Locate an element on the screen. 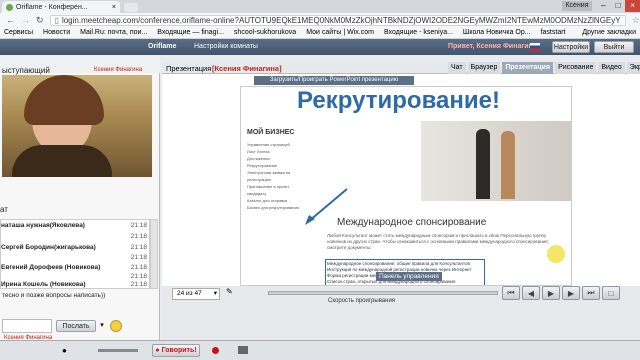  last-slide-icon: ⏭ is located at coordinates (591, 293).